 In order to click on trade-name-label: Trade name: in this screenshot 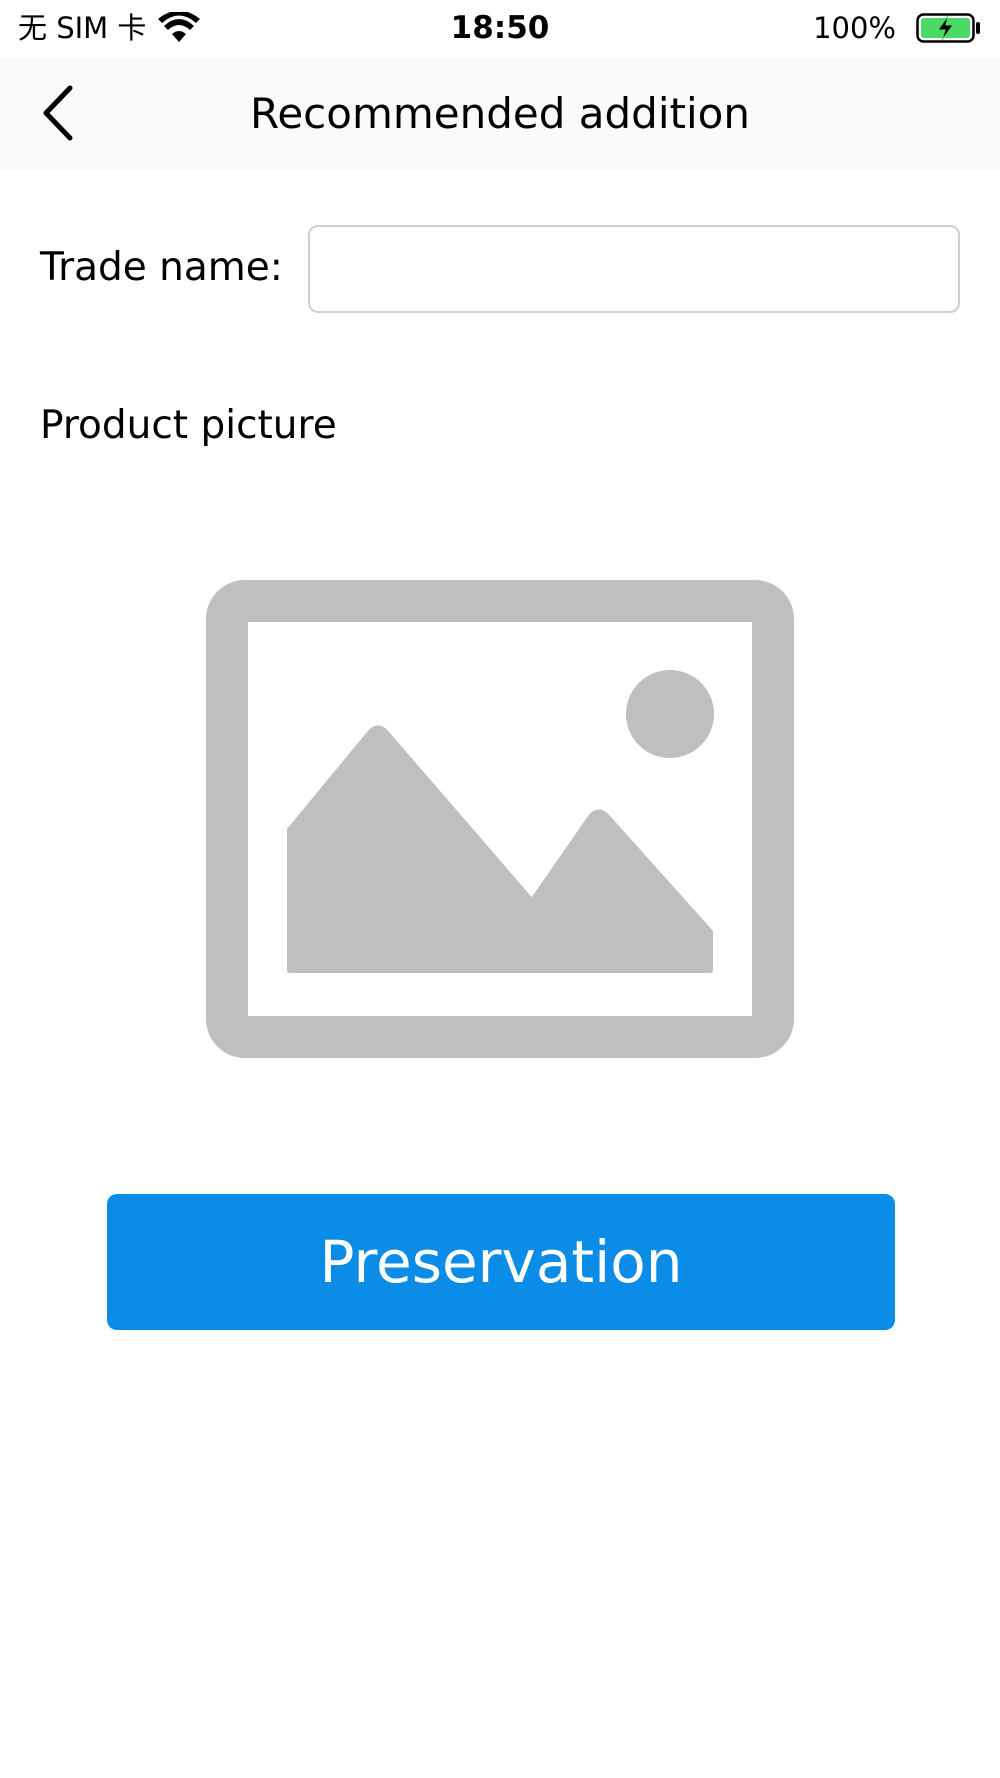, I will do `click(161, 267)`.